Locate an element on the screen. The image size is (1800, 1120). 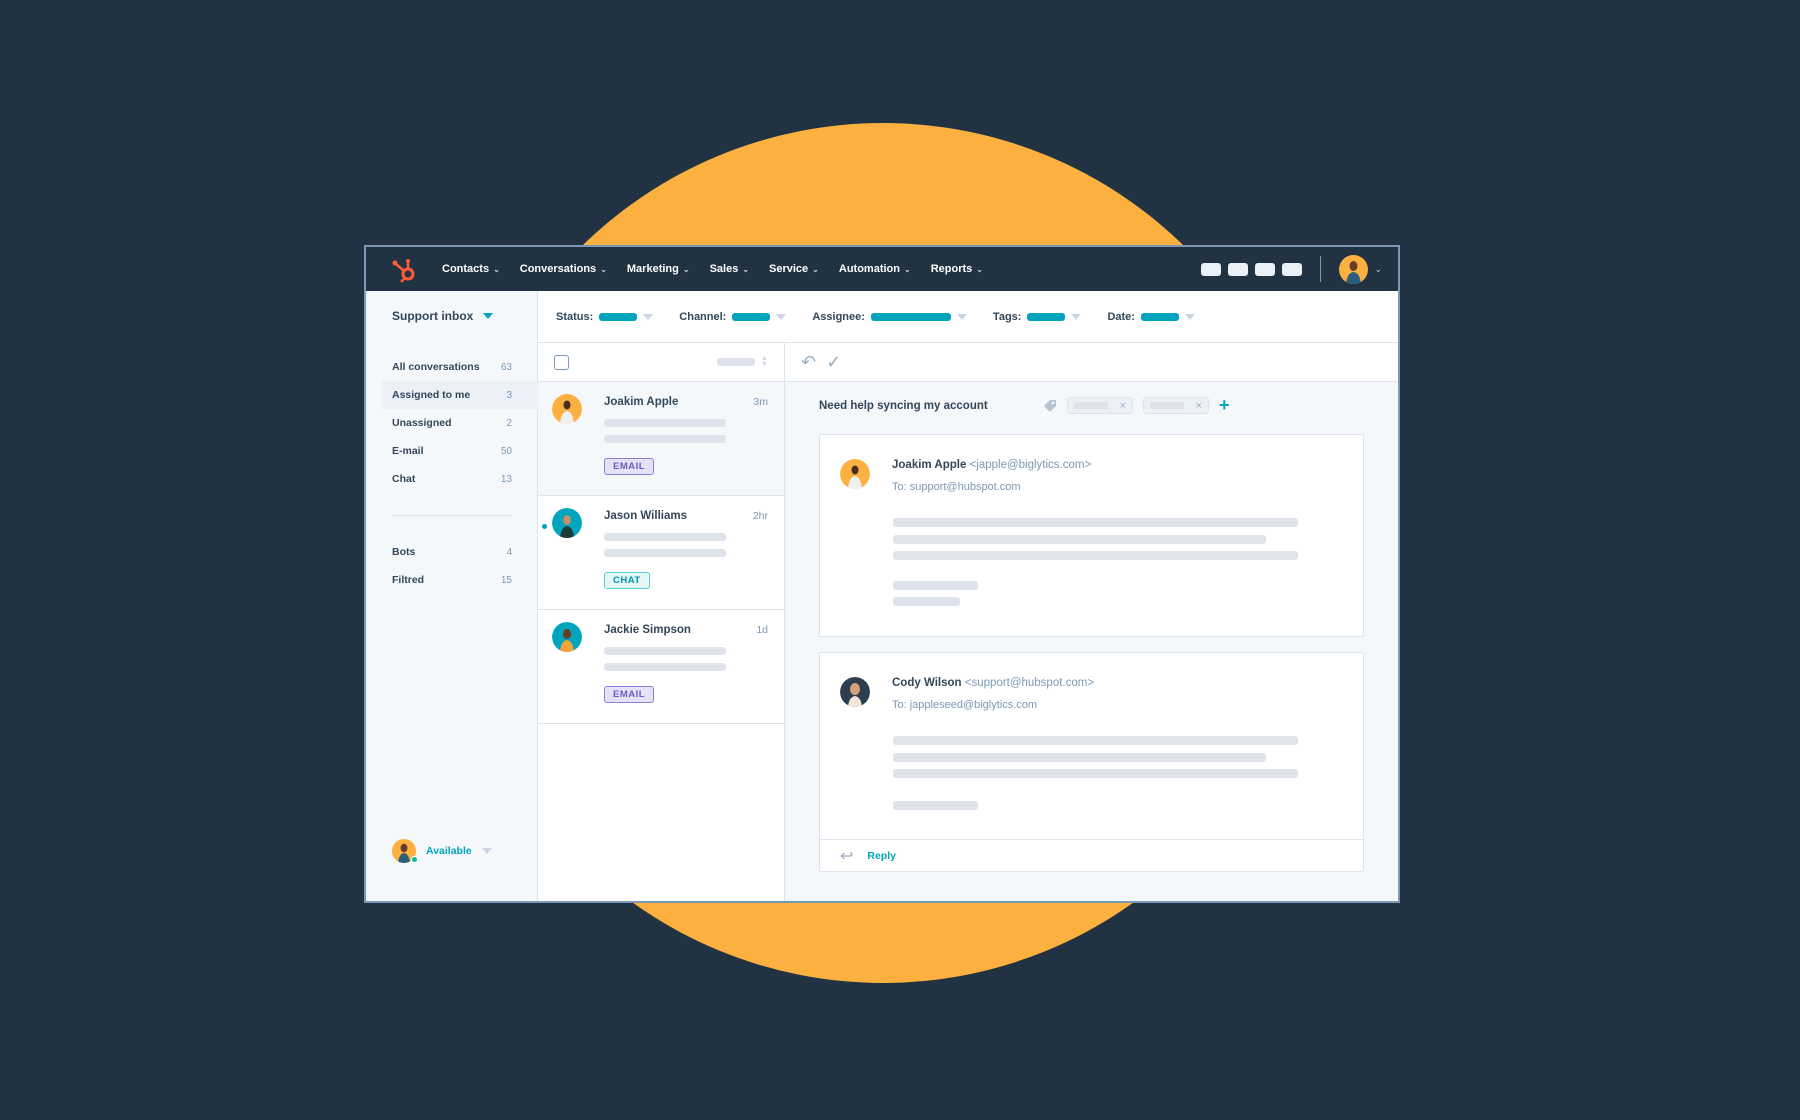
nav-automation: Automation ⌄ is located at coordinates (875, 269).